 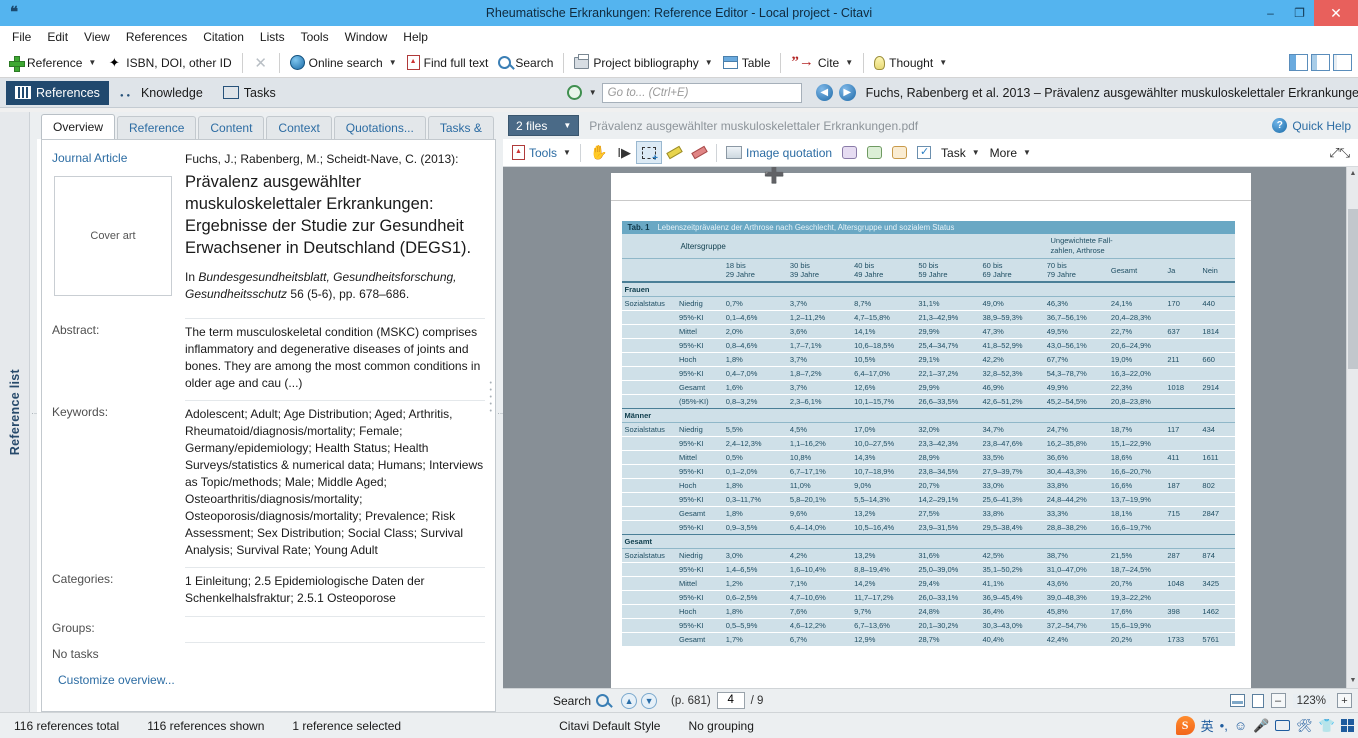 What do you see at coordinates (699, 152) in the screenshot?
I see `highlight-red-button` at bounding box center [699, 152].